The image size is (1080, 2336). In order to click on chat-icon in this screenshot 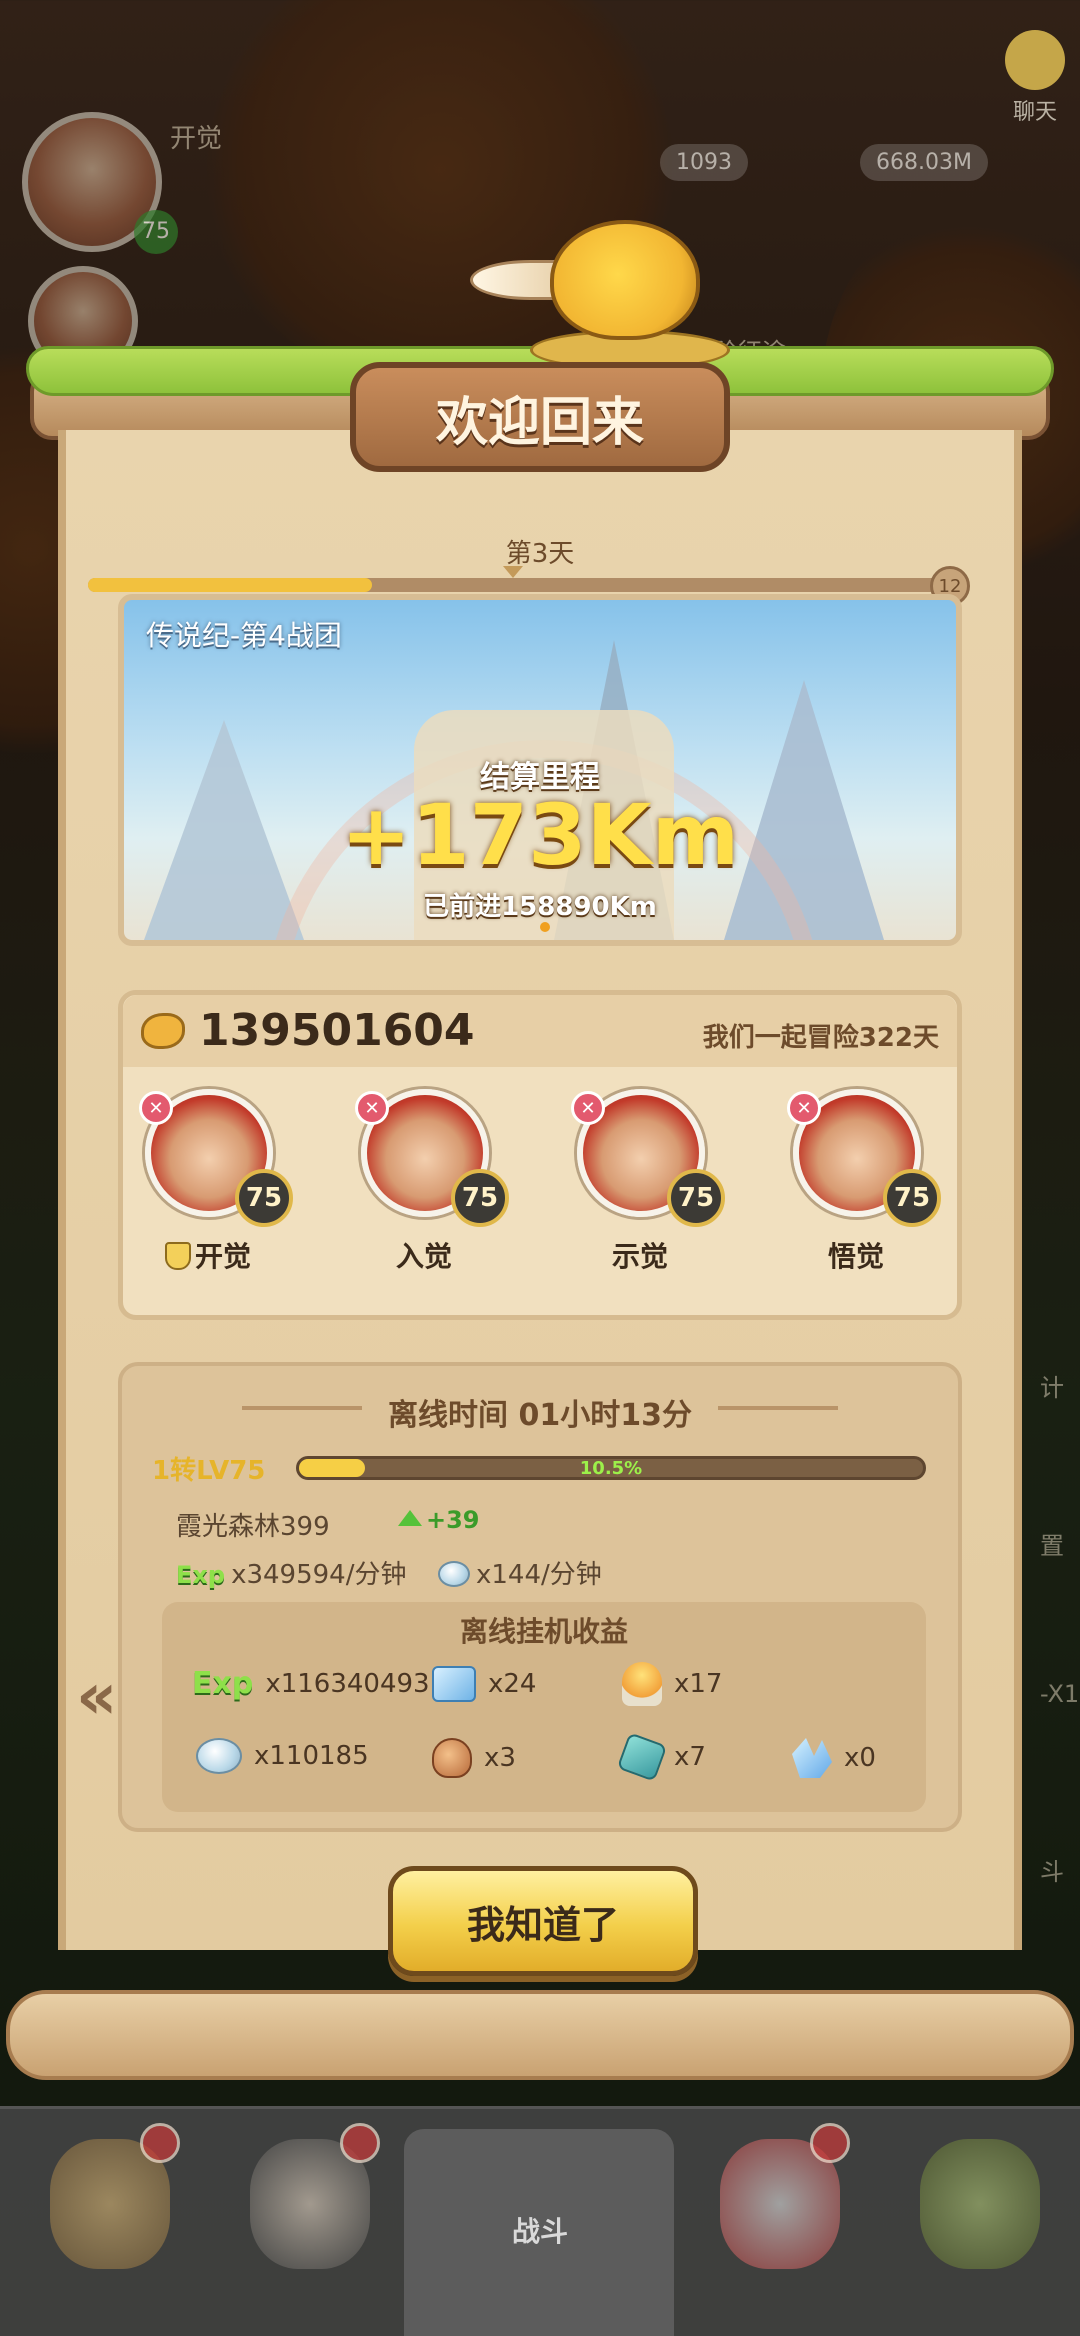, I will do `click(1035, 60)`.